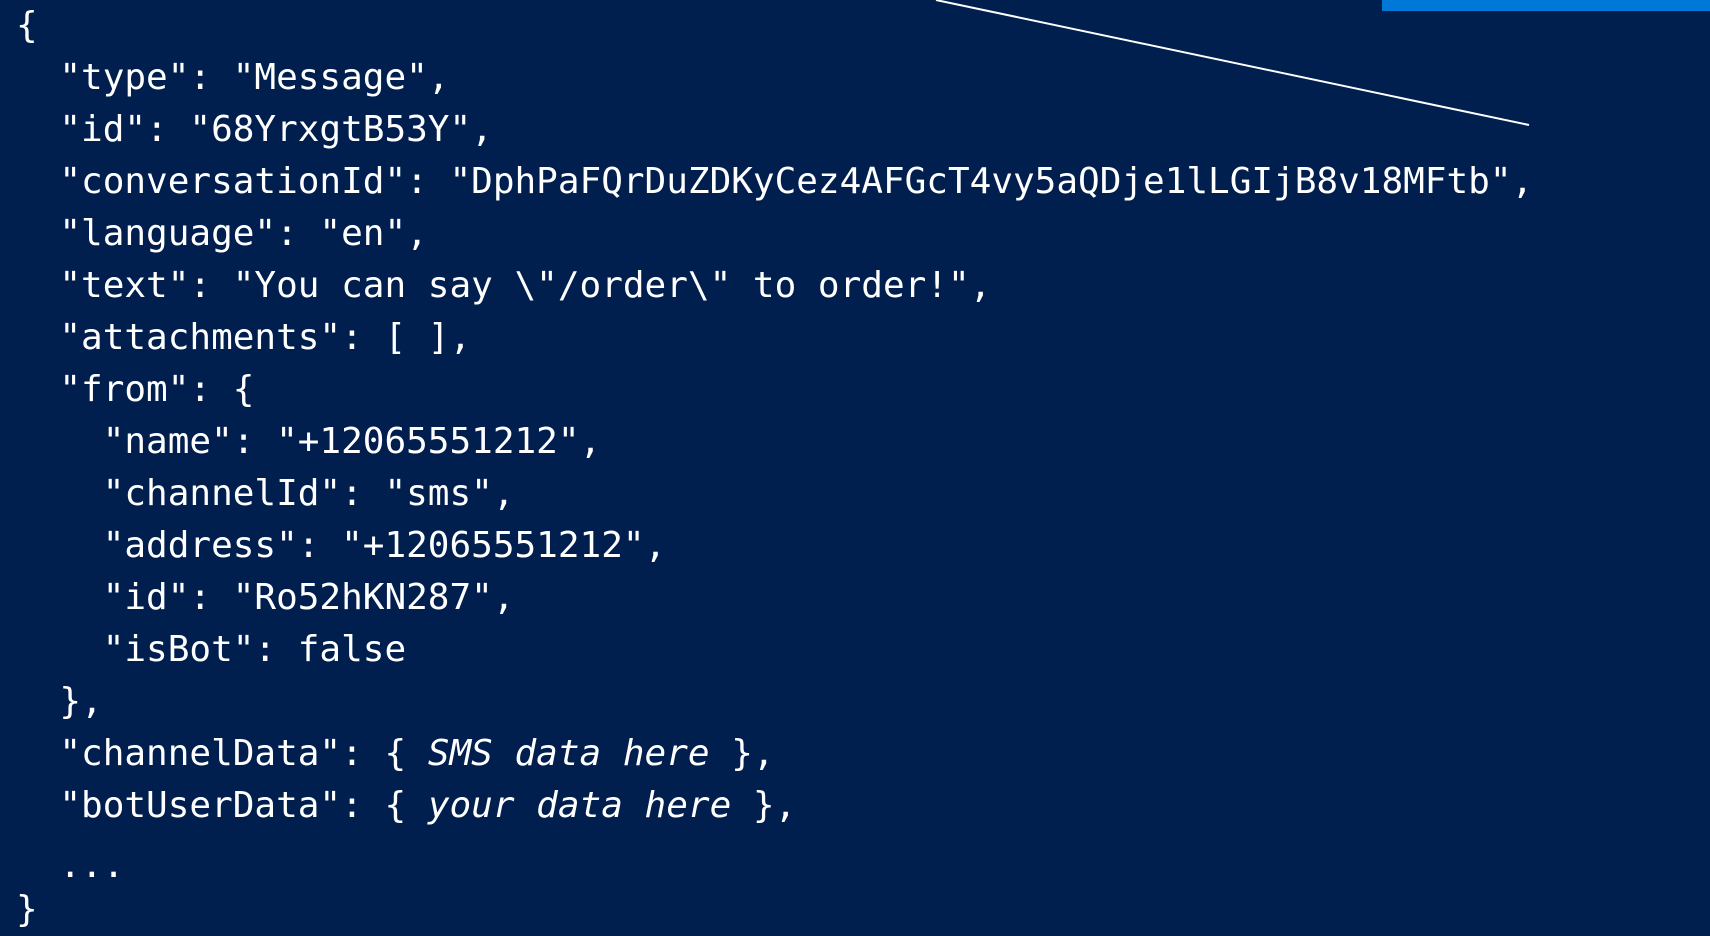  What do you see at coordinates (27, 909) in the screenshot?
I see `close-brace: }` at bounding box center [27, 909].